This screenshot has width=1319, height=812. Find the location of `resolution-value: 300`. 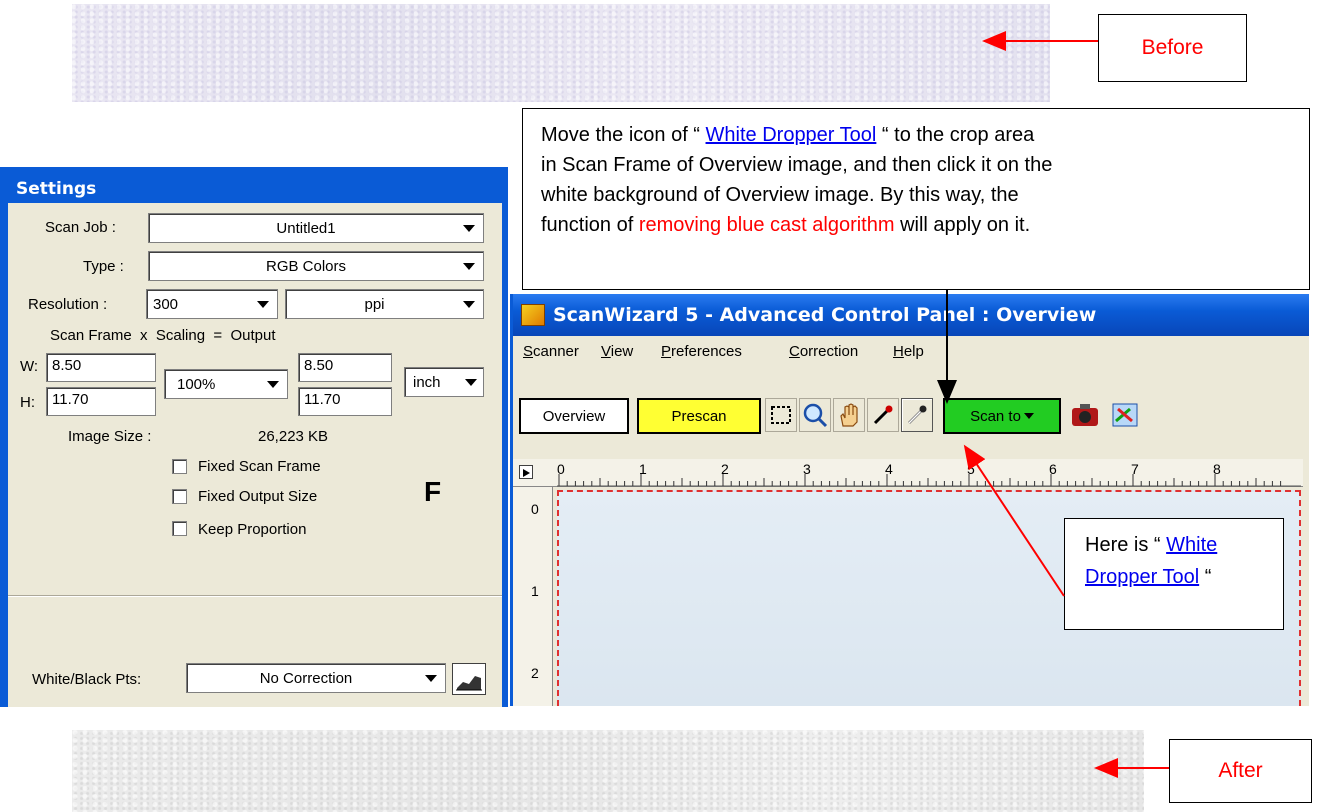

resolution-value: 300 is located at coordinates (166, 304).